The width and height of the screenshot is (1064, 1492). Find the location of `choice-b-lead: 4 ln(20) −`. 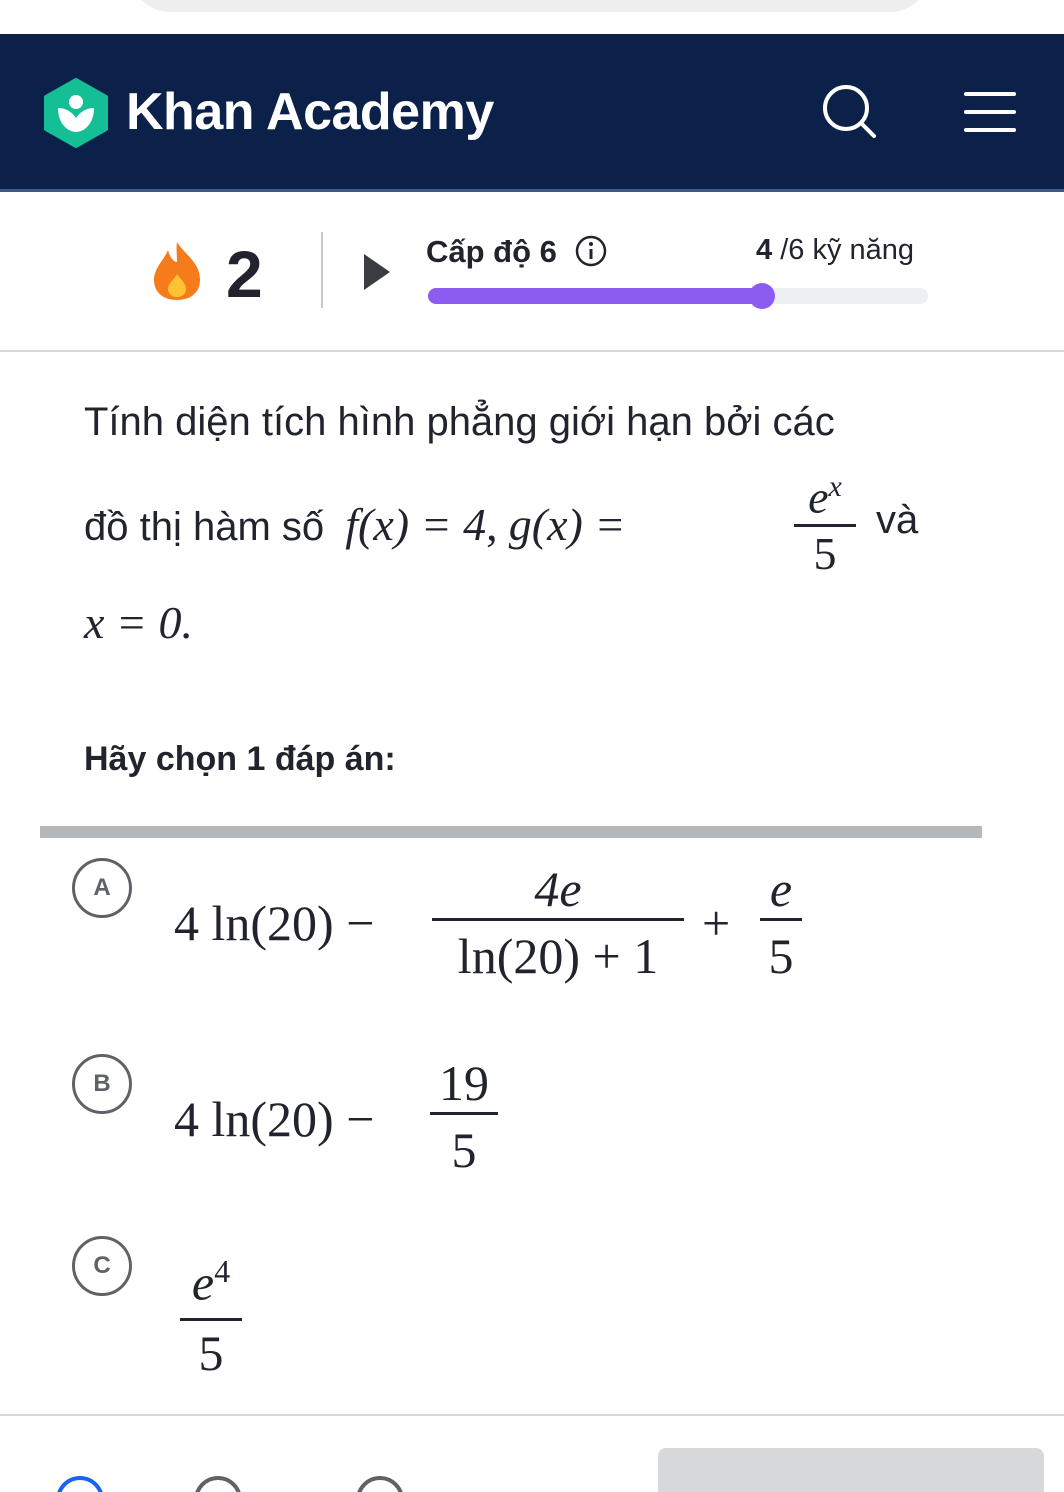

choice-b-lead: 4 ln(20) − is located at coordinates (274, 1119).